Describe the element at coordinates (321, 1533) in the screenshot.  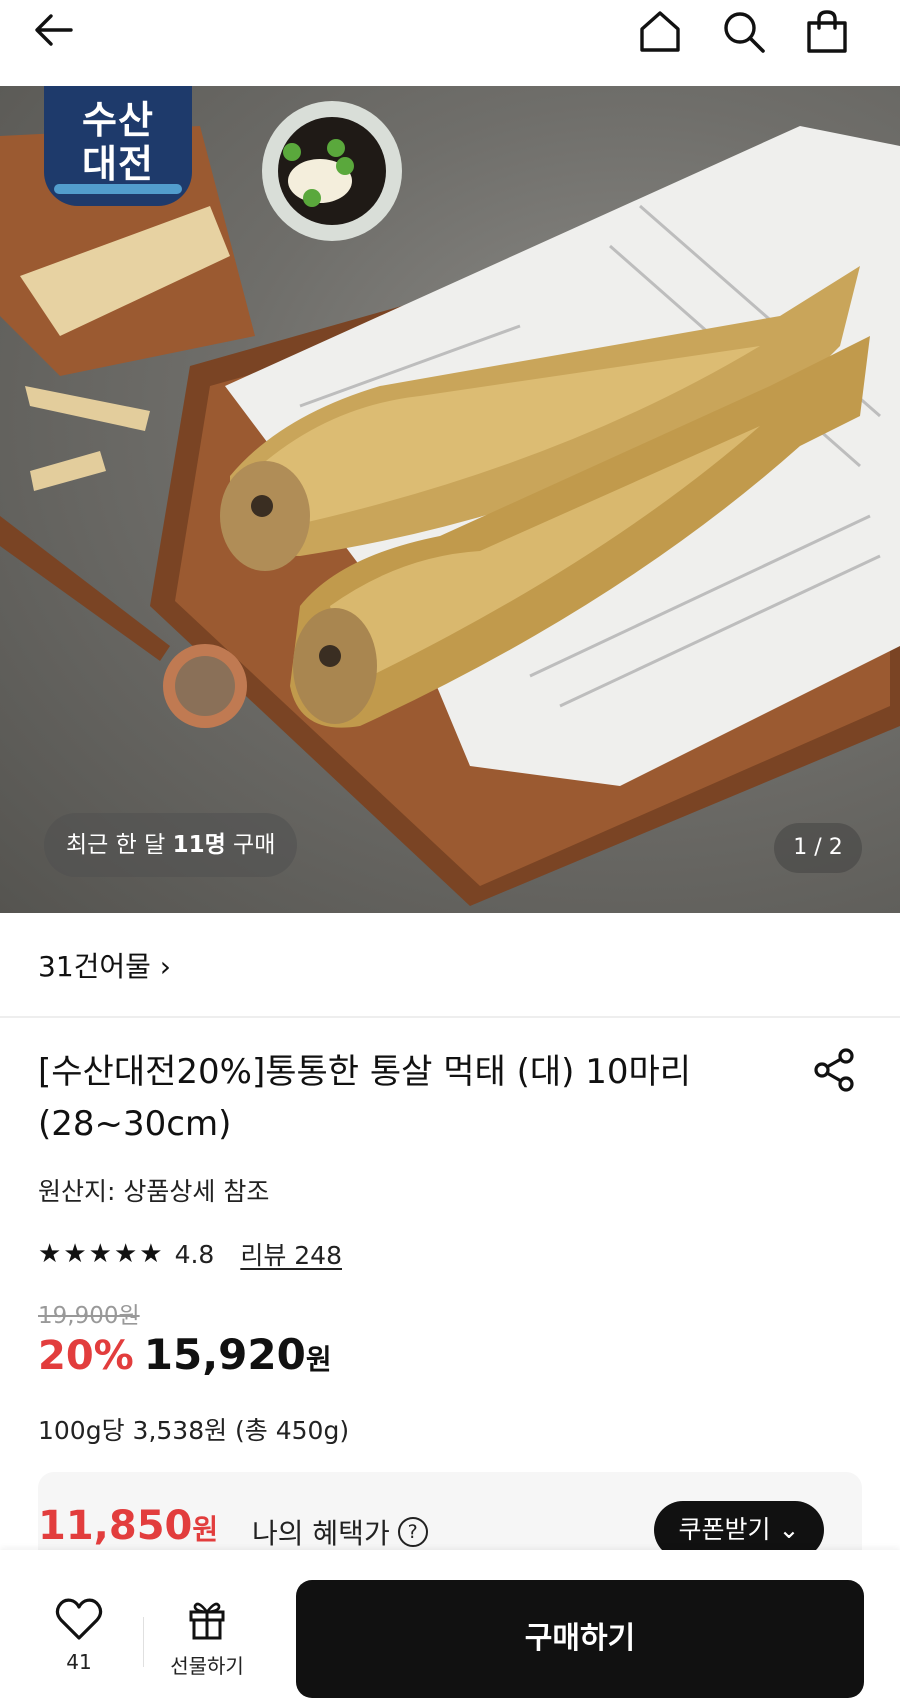
I see `benefit-label: 나의 혜택가` at that location.